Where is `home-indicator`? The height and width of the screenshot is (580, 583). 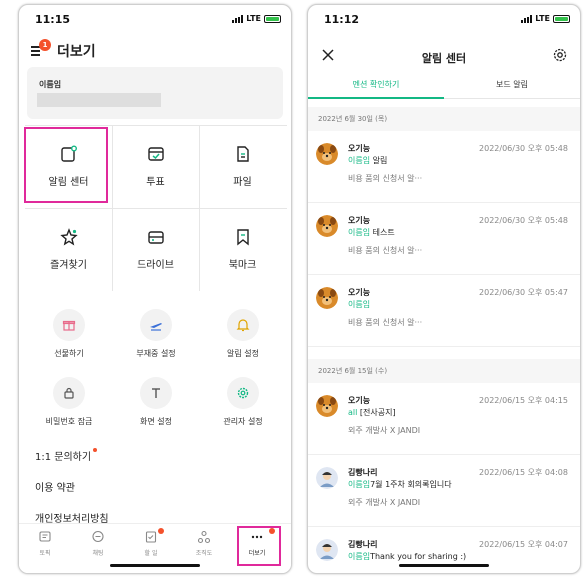 home-indicator is located at coordinates (444, 565).